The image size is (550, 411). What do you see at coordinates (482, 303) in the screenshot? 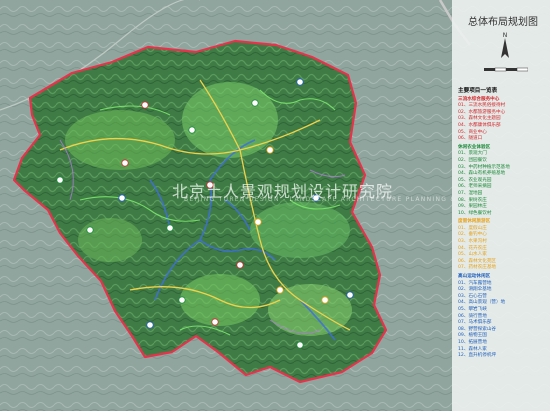
I see `legend-item: 04、高山景观（营）地` at bounding box center [482, 303].